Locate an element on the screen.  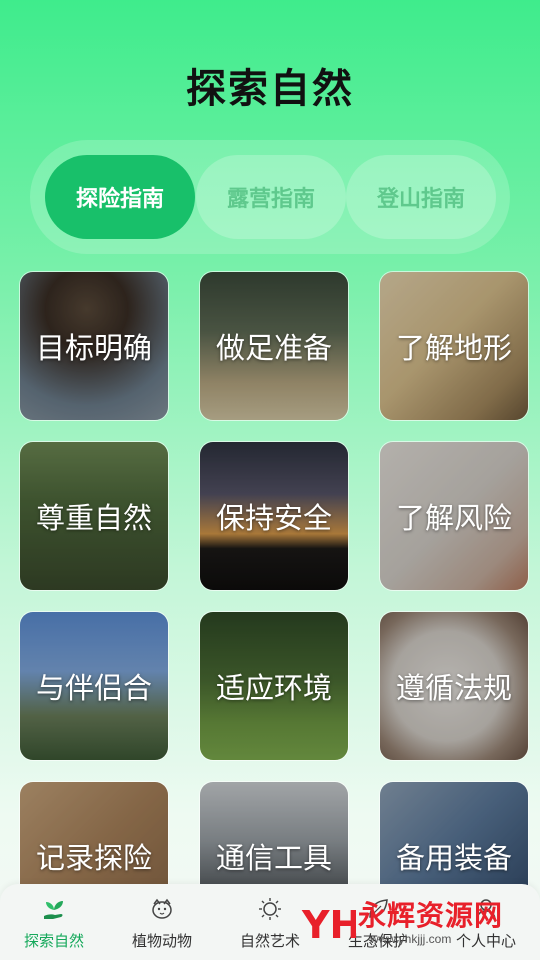
card-prepare: 做足准备 is located at coordinates (274, 346).